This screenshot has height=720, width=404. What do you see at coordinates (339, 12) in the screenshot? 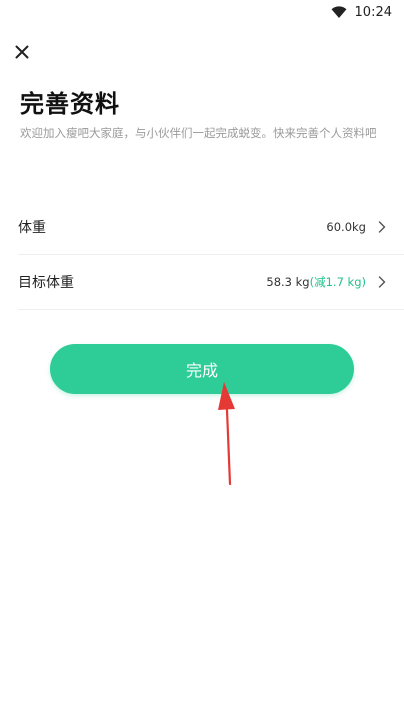
I see `wifi-icon` at bounding box center [339, 12].